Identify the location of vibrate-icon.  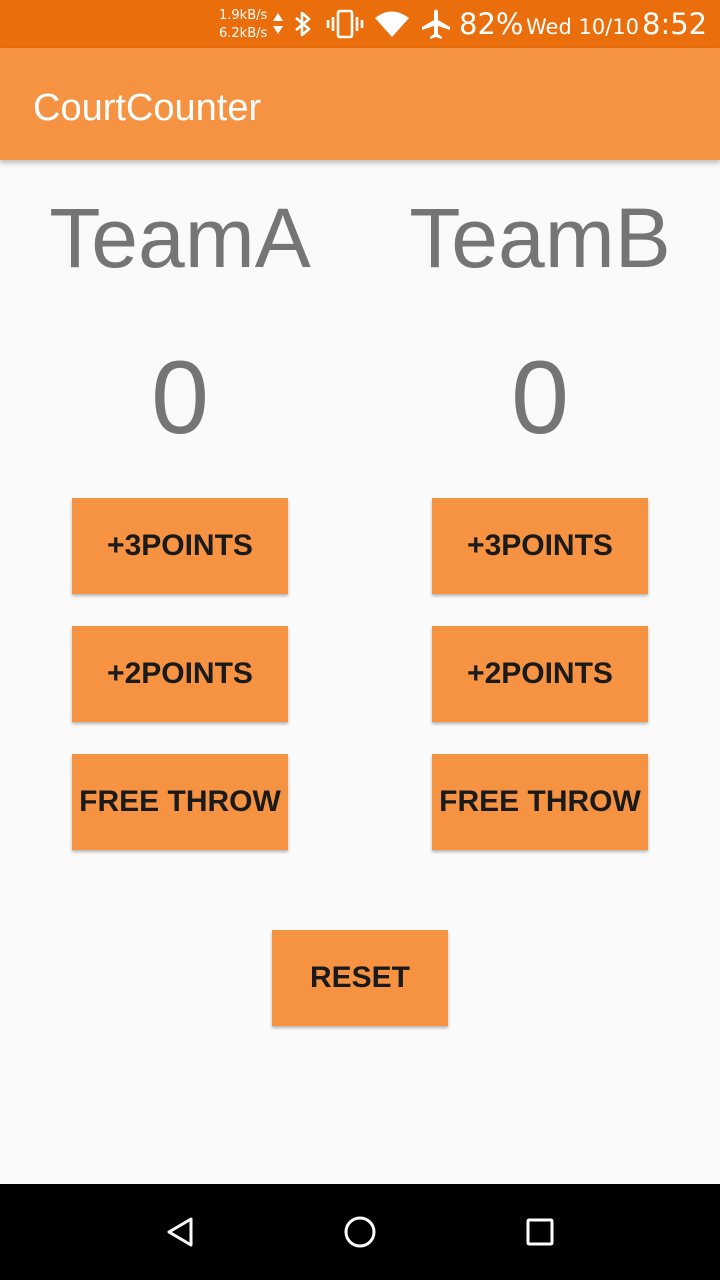
(345, 24).